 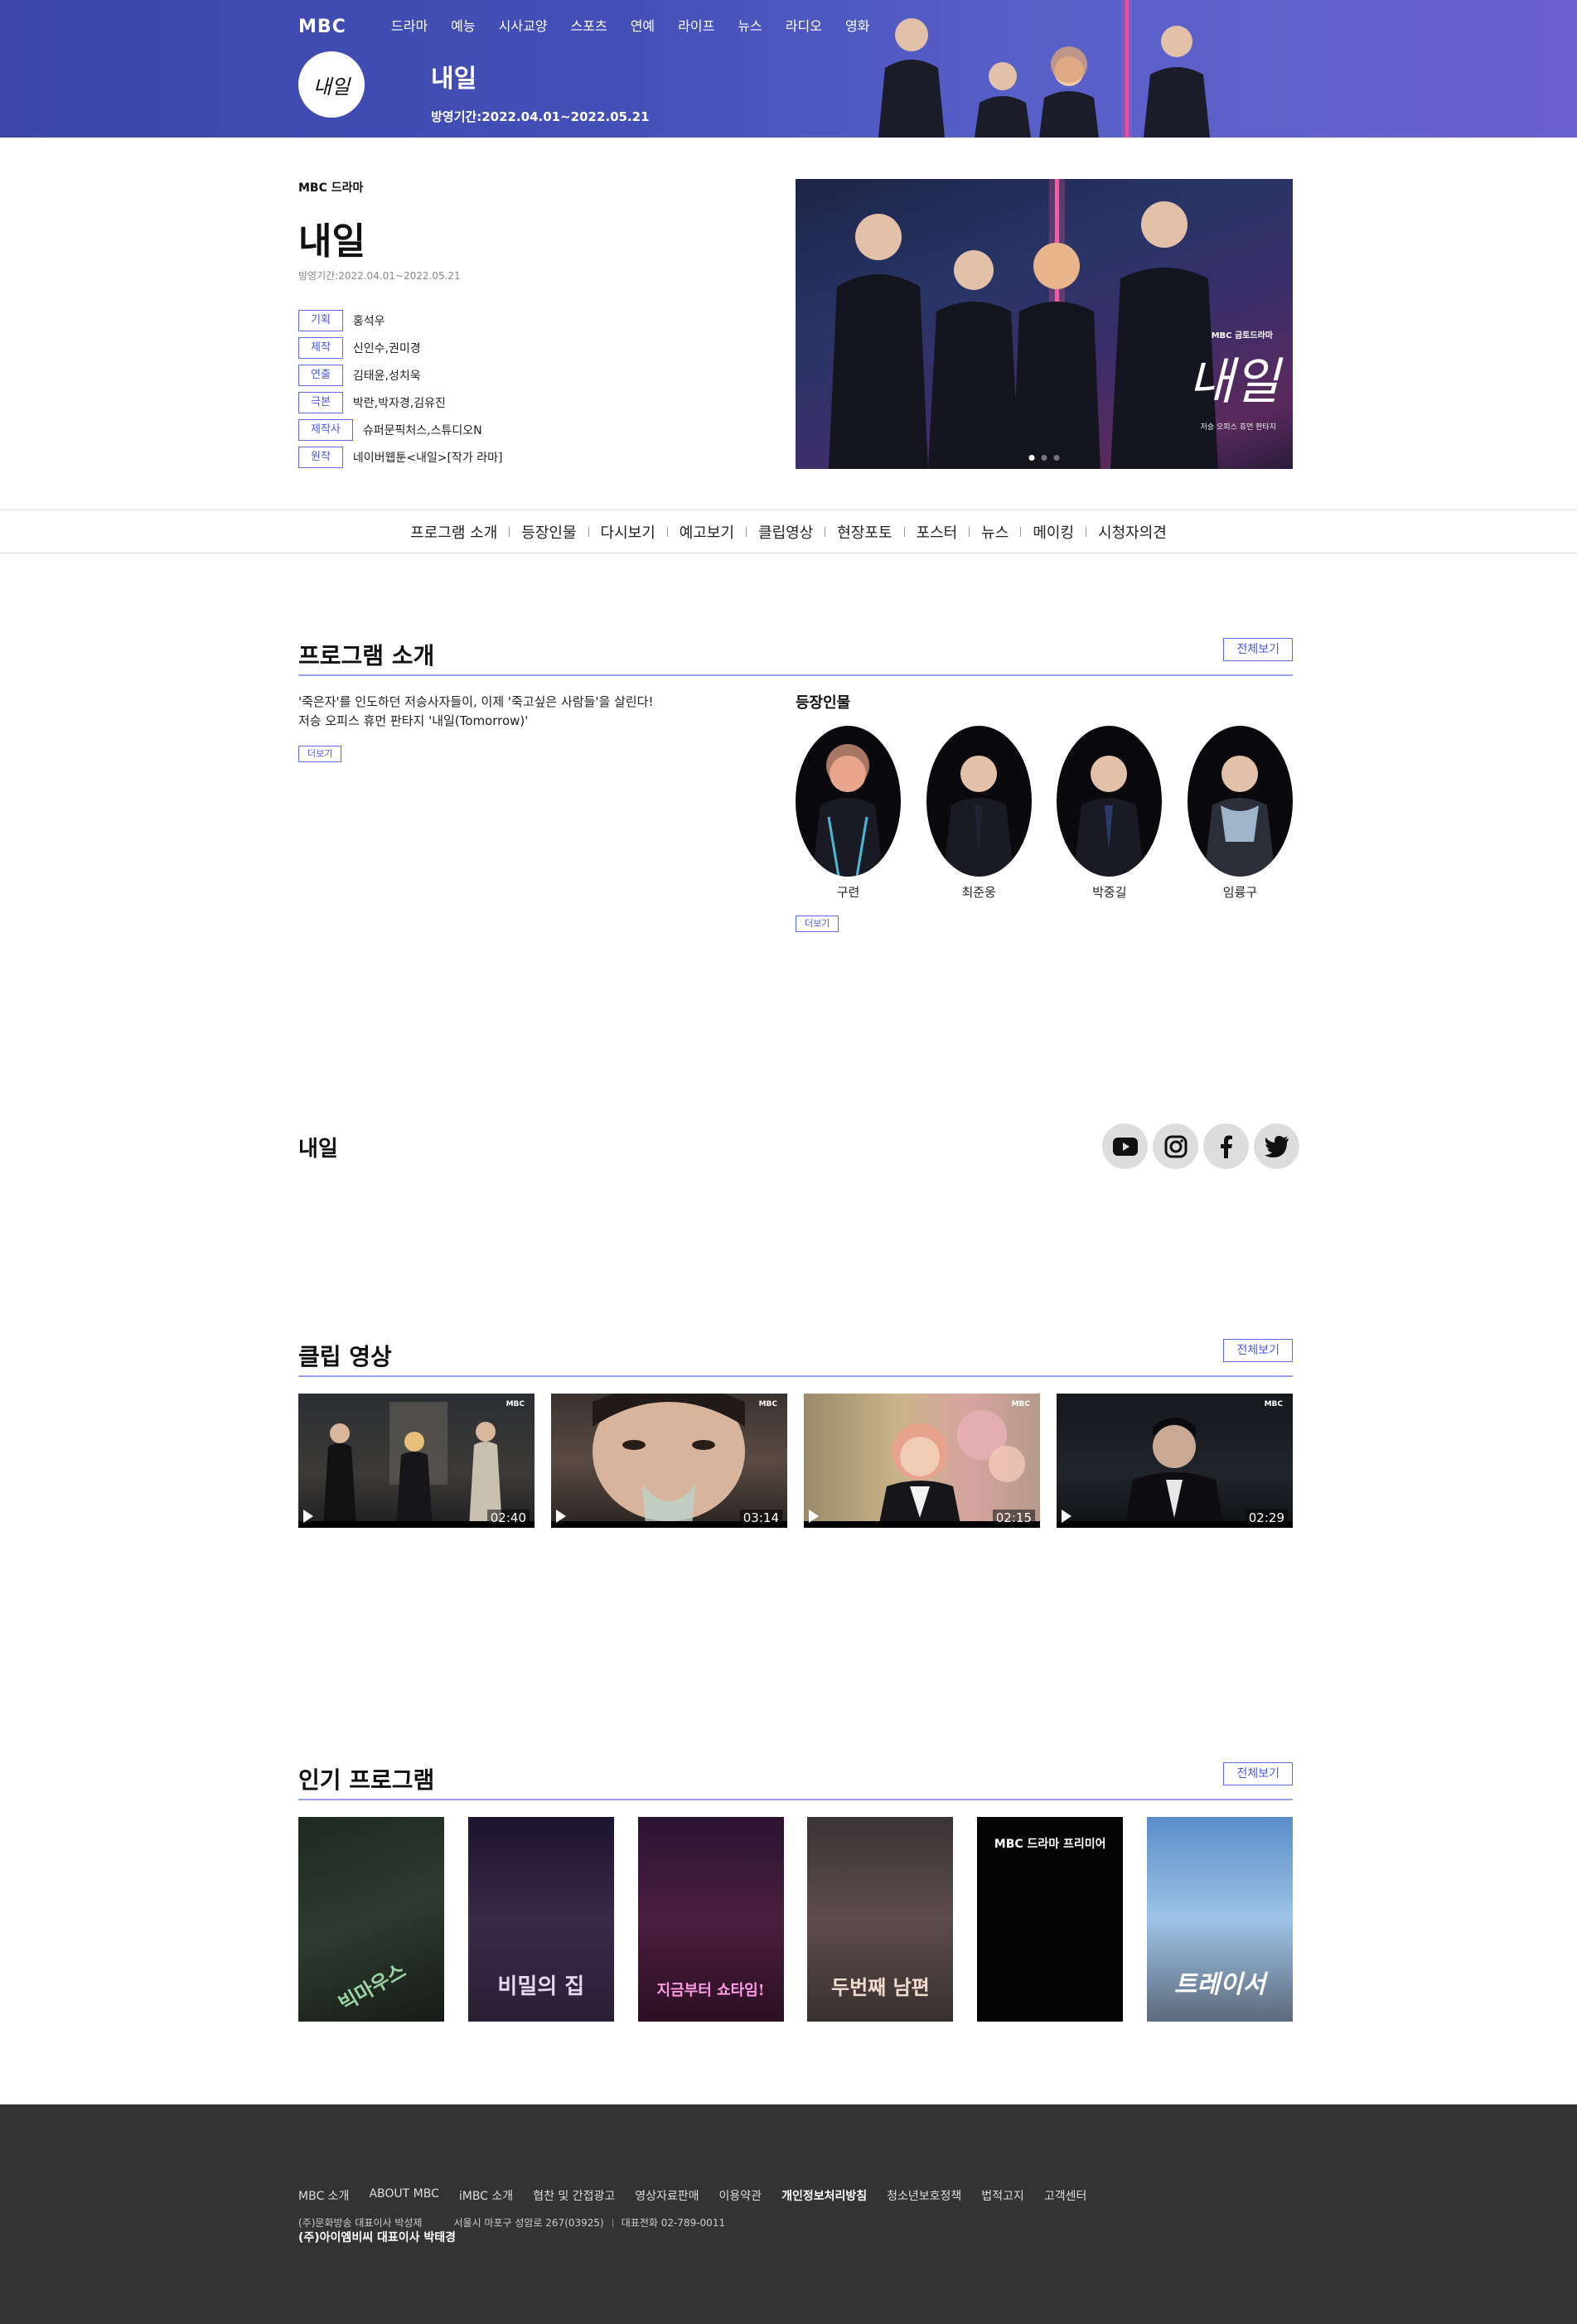 I want to click on clip-thumbnail: MBC 02:15, so click(x=922, y=1461).